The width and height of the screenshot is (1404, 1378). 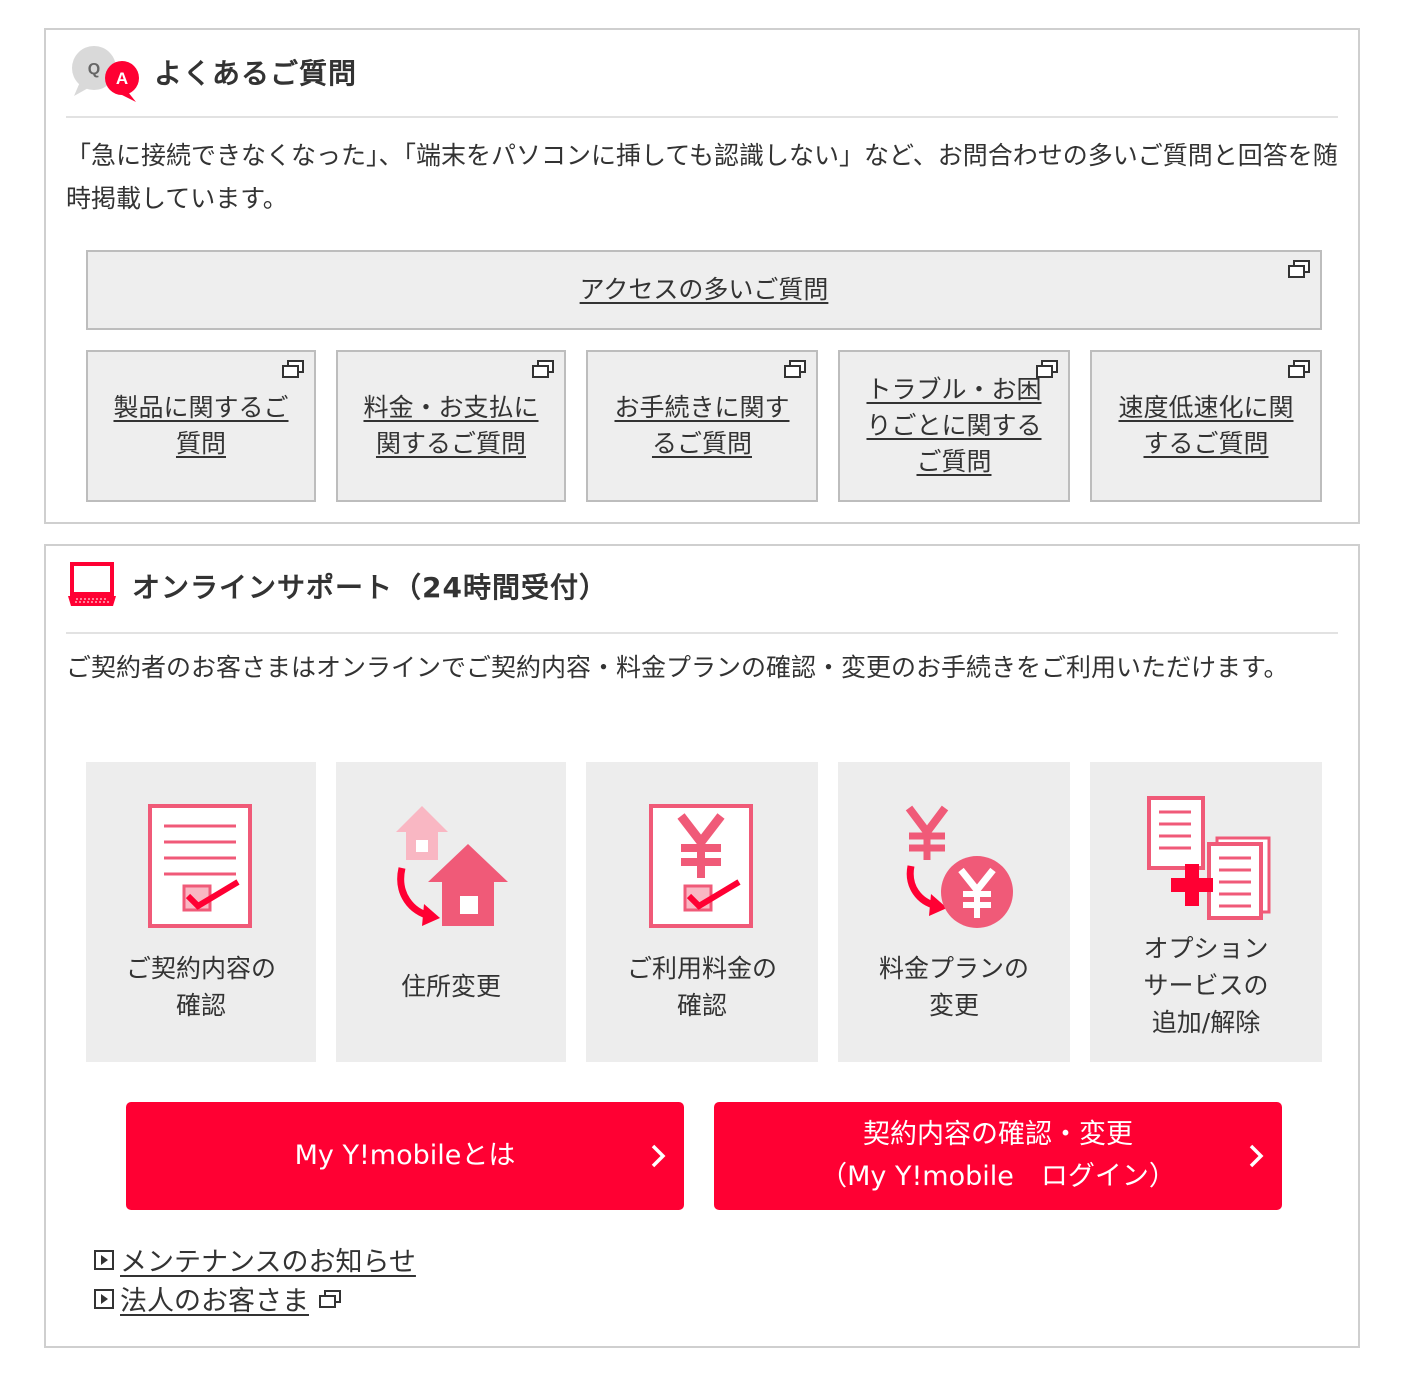 I want to click on faq-category-products: 製品に関するご質問, so click(x=201, y=426).